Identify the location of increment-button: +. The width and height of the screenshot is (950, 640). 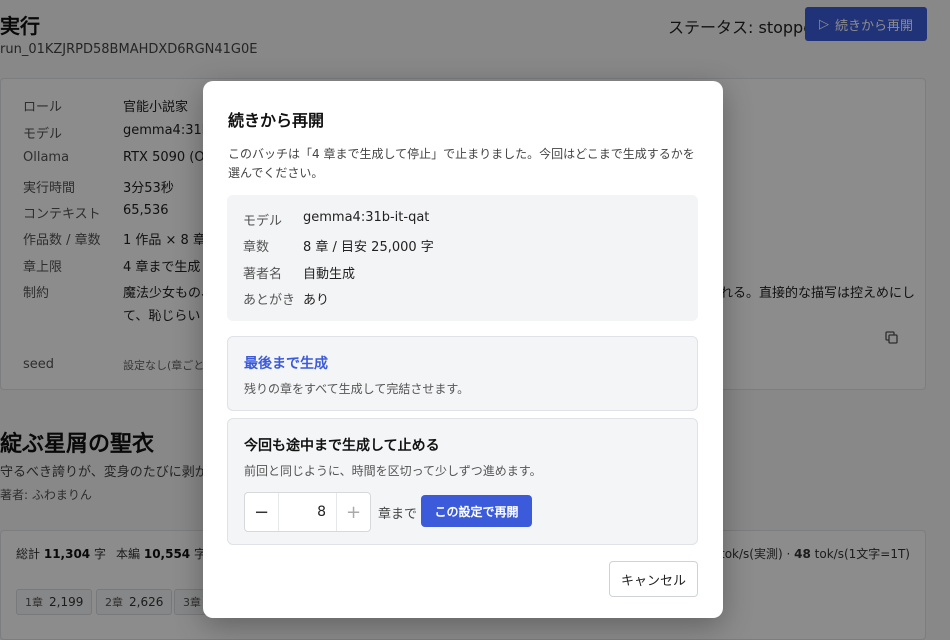
(353, 512).